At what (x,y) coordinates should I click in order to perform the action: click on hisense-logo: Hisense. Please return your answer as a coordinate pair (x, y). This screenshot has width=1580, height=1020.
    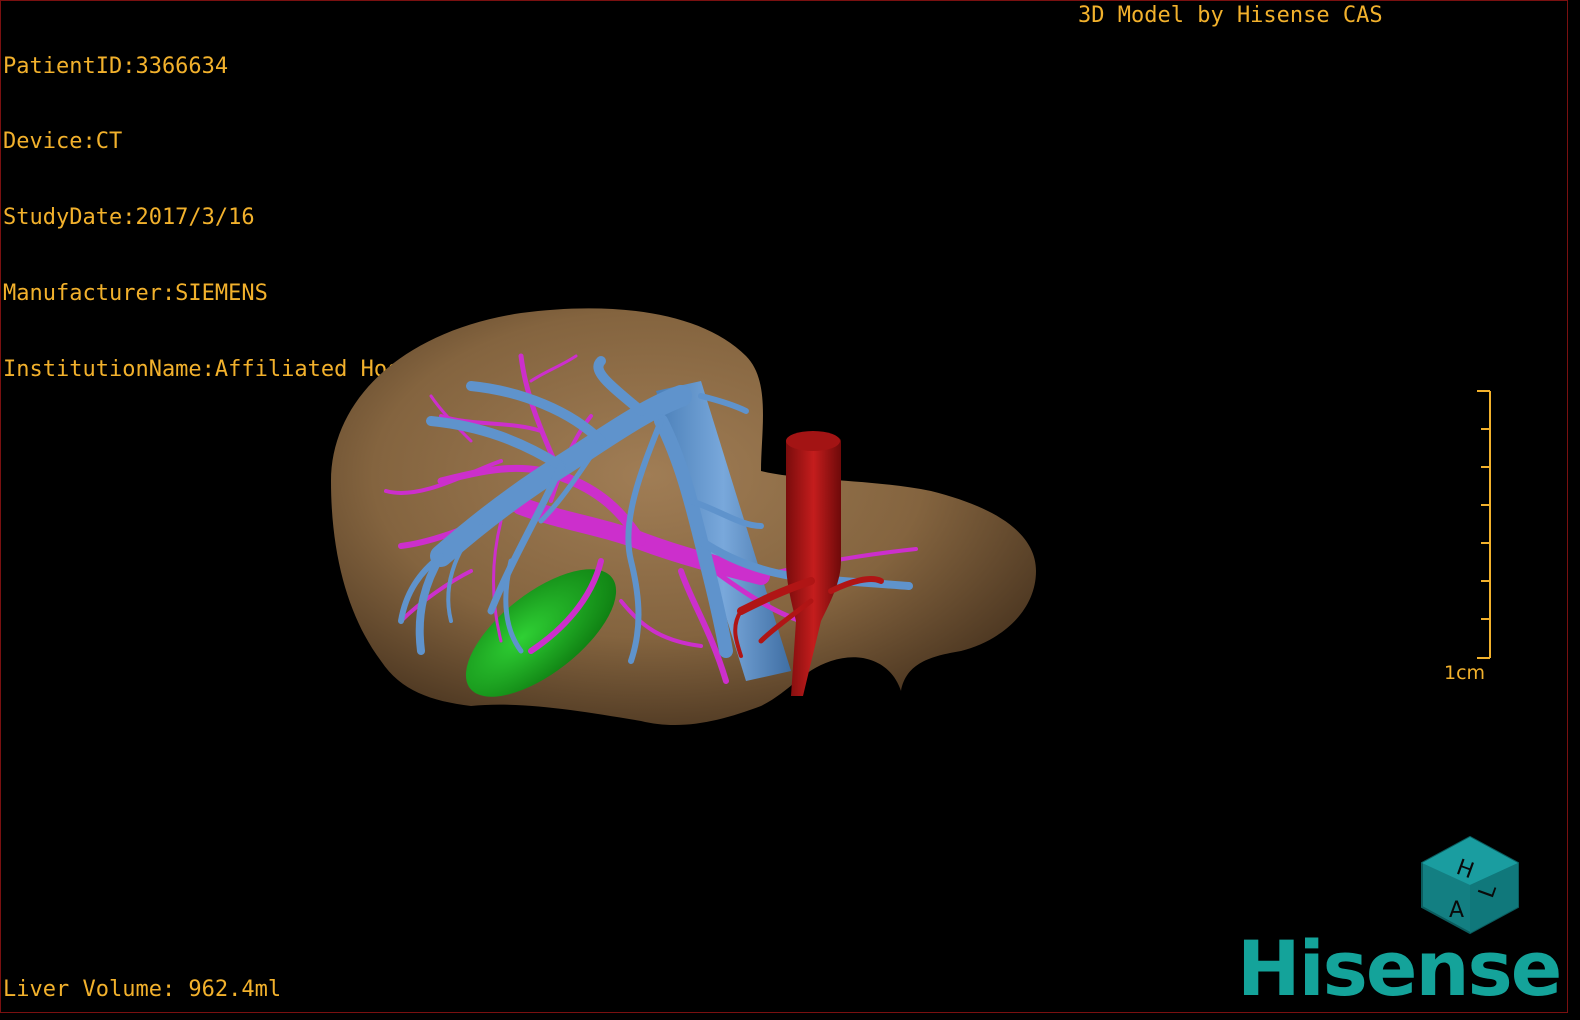
    Looking at the image, I should click on (1399, 968).